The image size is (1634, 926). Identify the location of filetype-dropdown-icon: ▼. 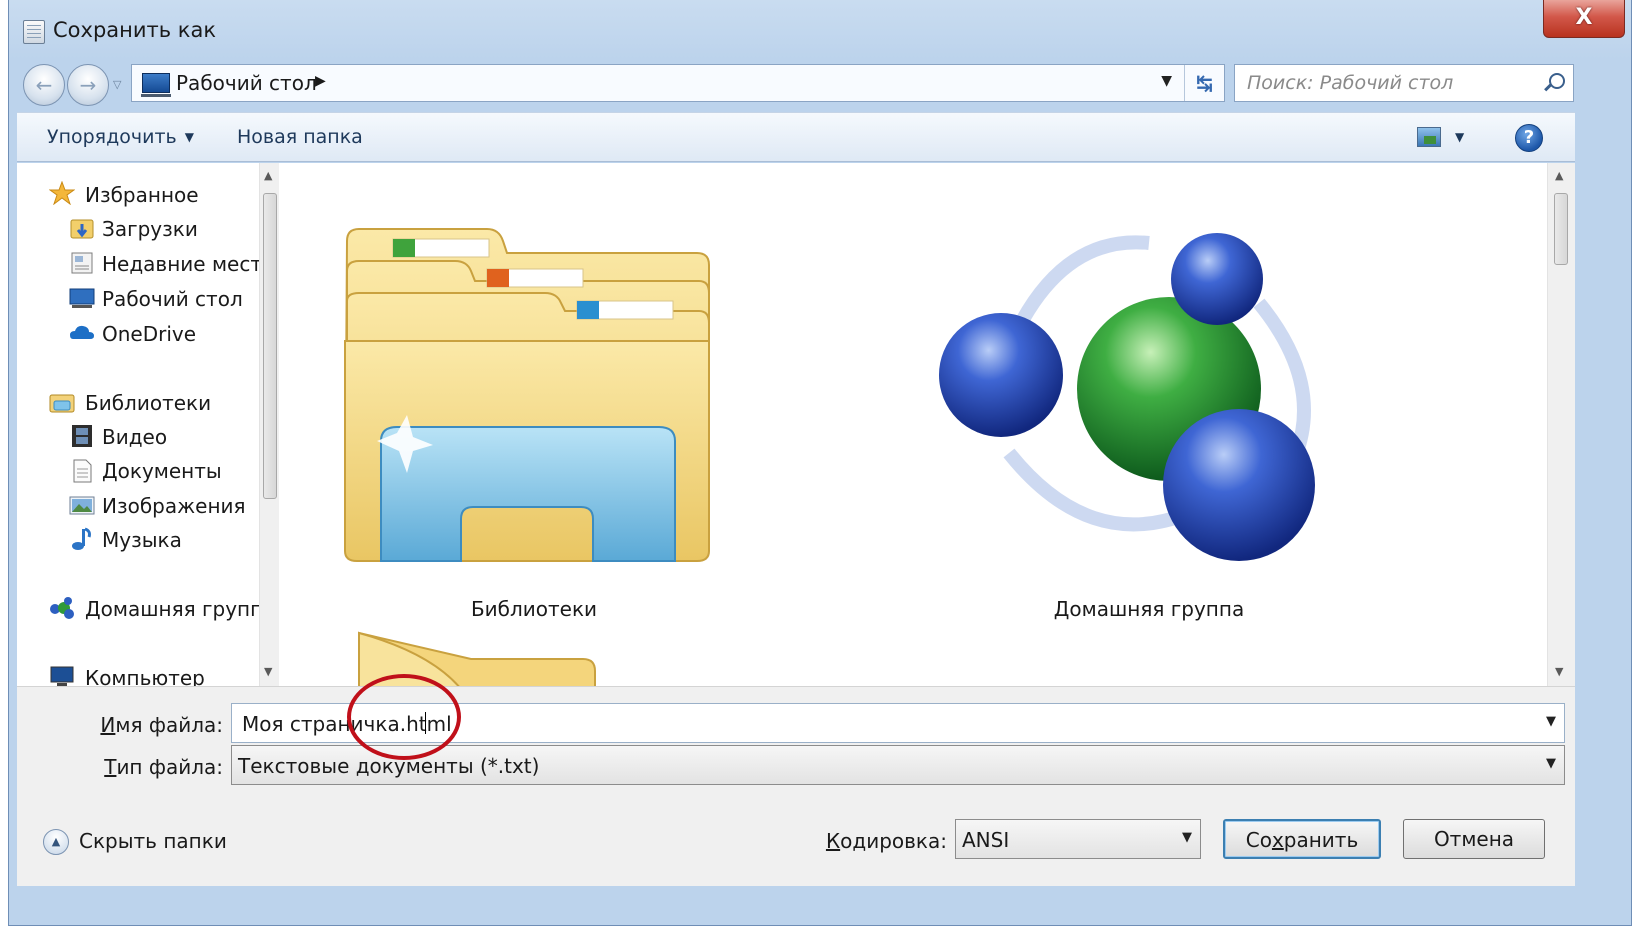
(1551, 763).